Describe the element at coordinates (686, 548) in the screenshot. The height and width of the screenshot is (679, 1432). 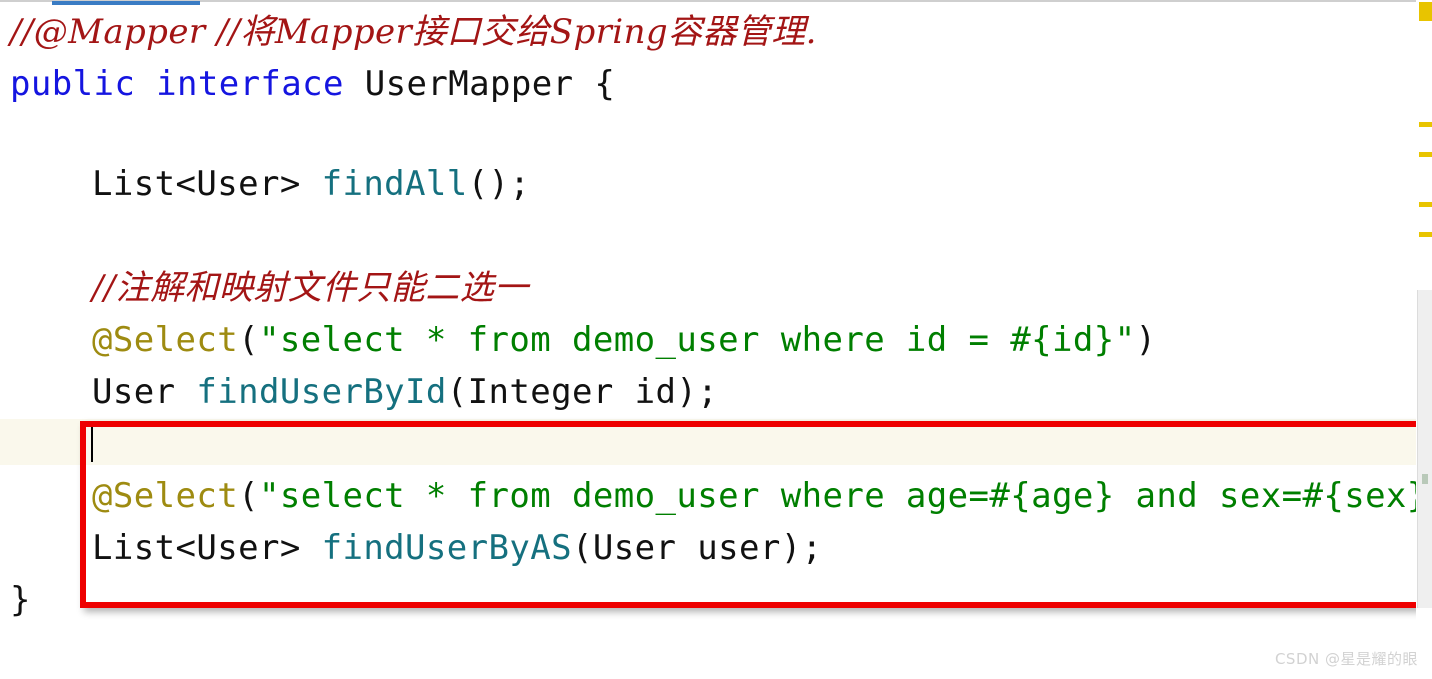
I see `code-token: User user` at that location.